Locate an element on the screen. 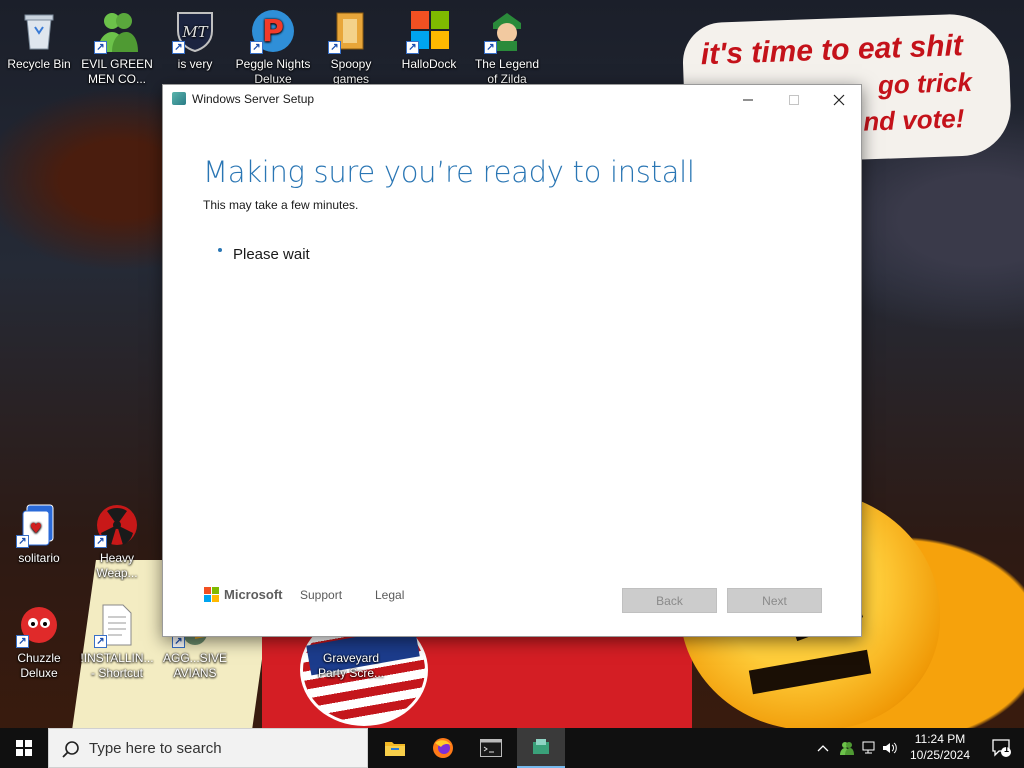 This screenshot has height=768, width=1024. start-button is located at coordinates (24, 748).